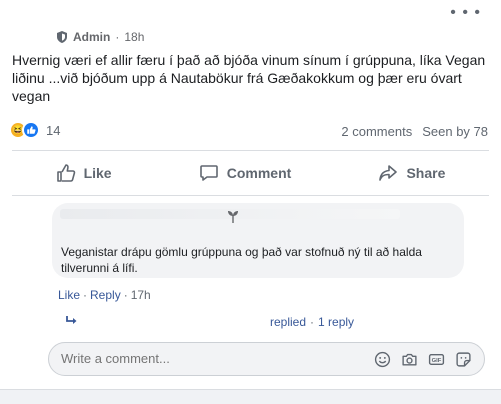 The width and height of the screenshot is (501, 404). What do you see at coordinates (69, 295) in the screenshot?
I see `comment-like-link: Like` at bounding box center [69, 295].